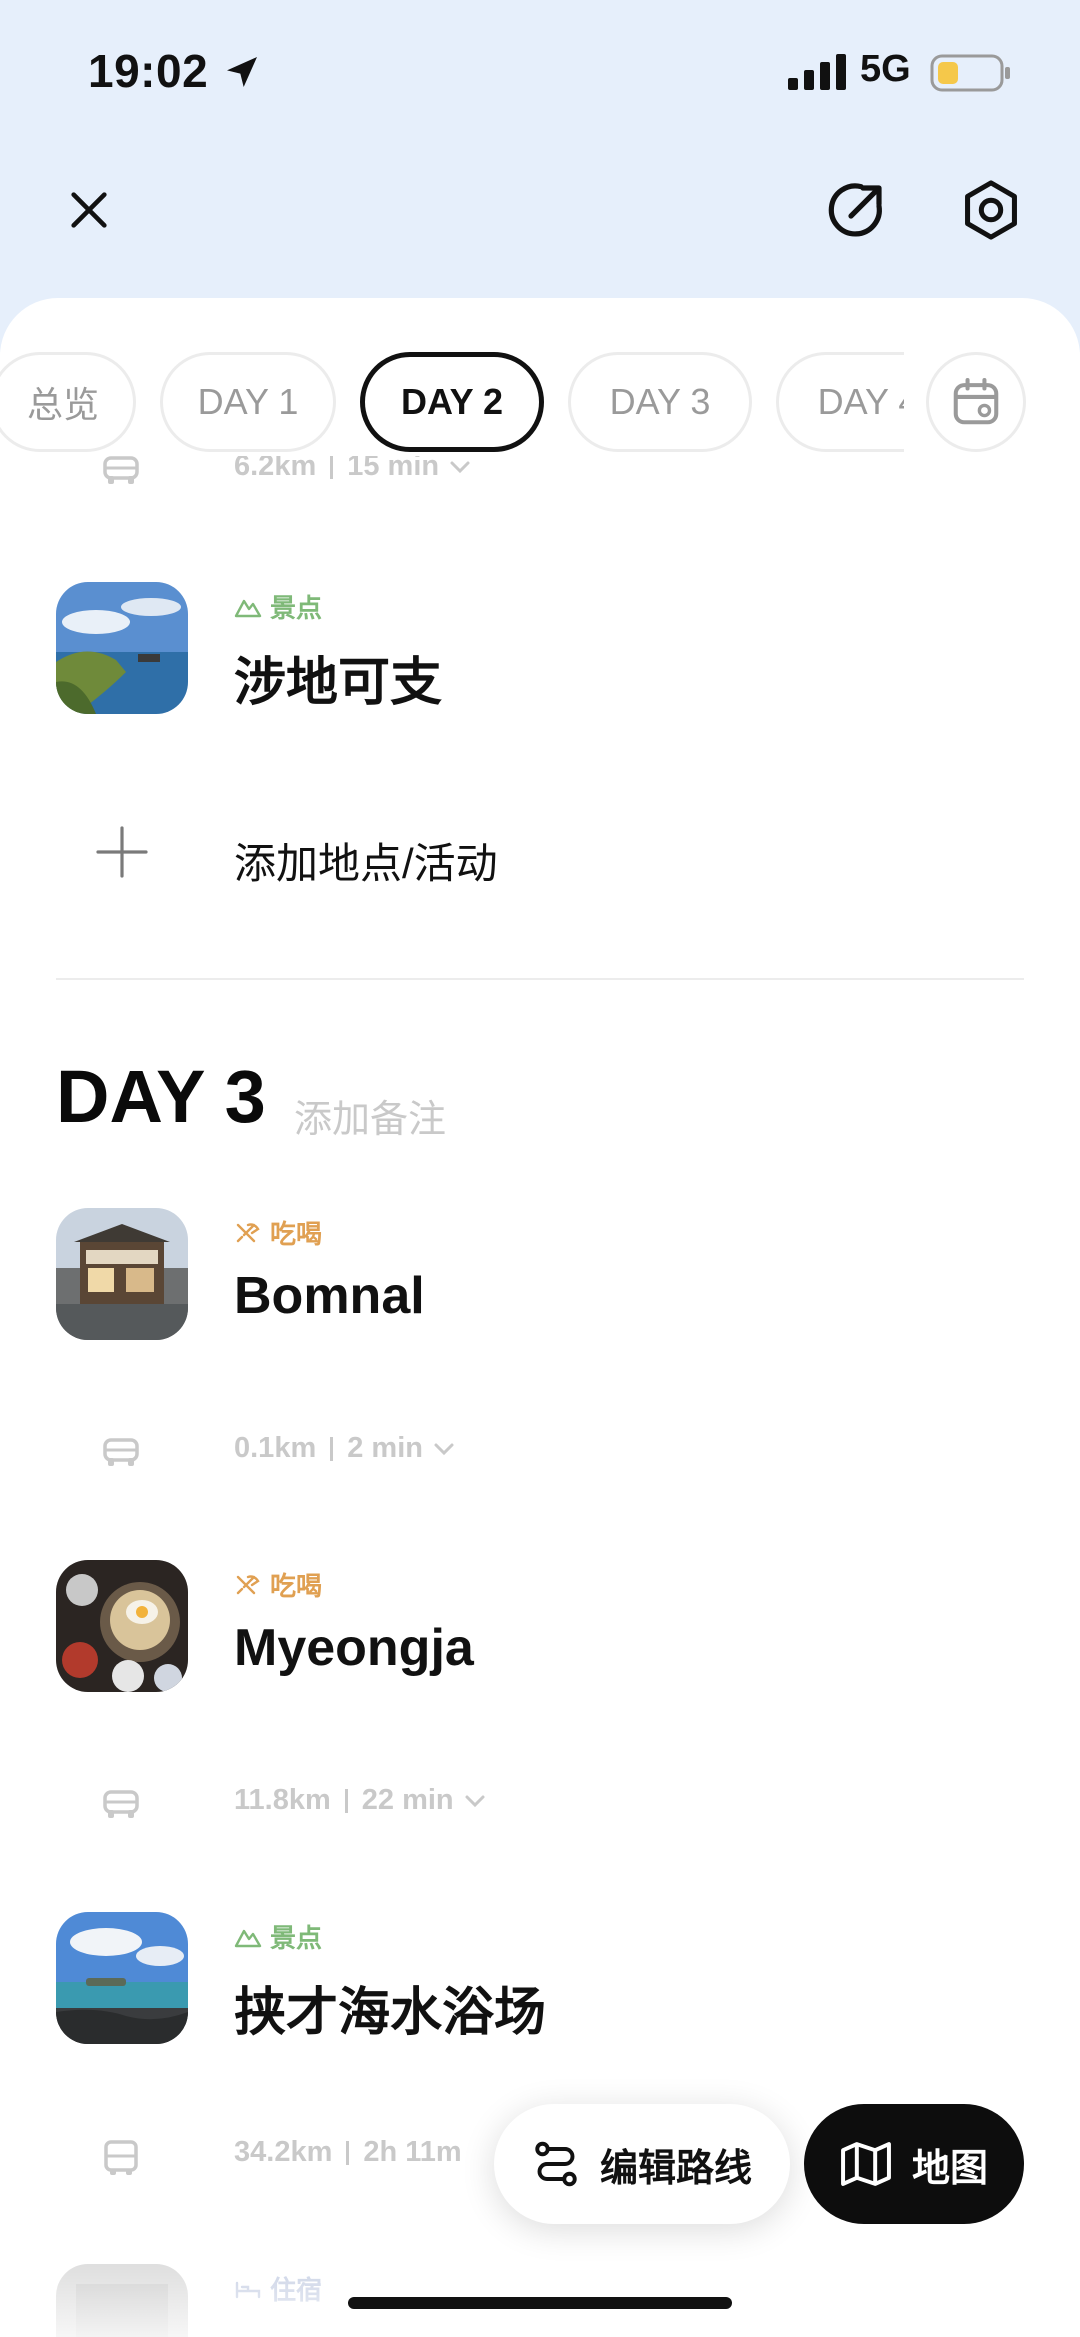  I want to click on status-bar: 19:02 5G, so click(540, 70).